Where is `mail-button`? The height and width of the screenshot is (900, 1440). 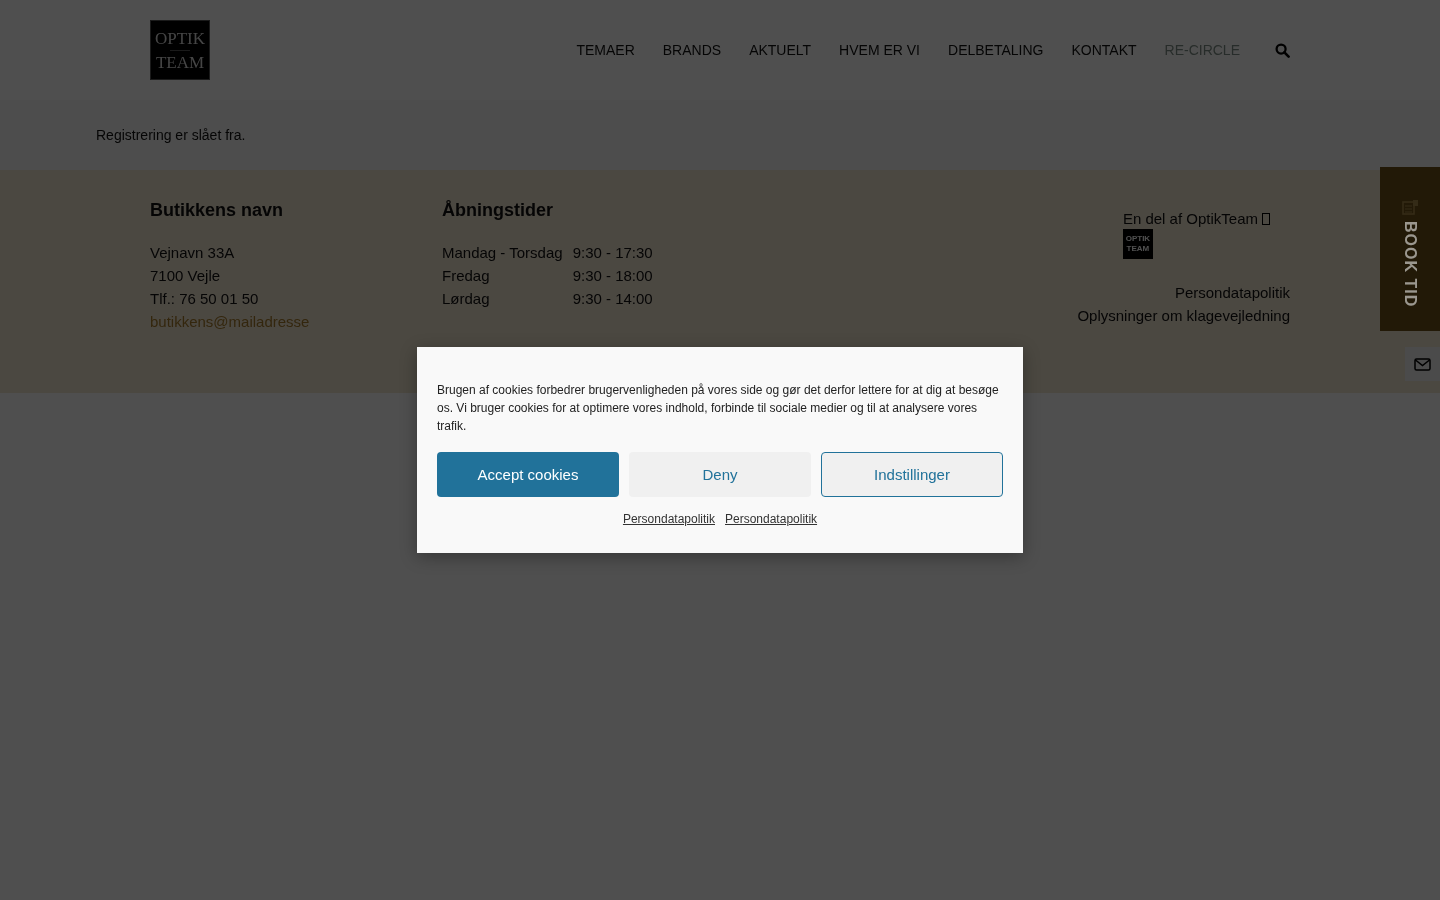
mail-button is located at coordinates (1422, 364).